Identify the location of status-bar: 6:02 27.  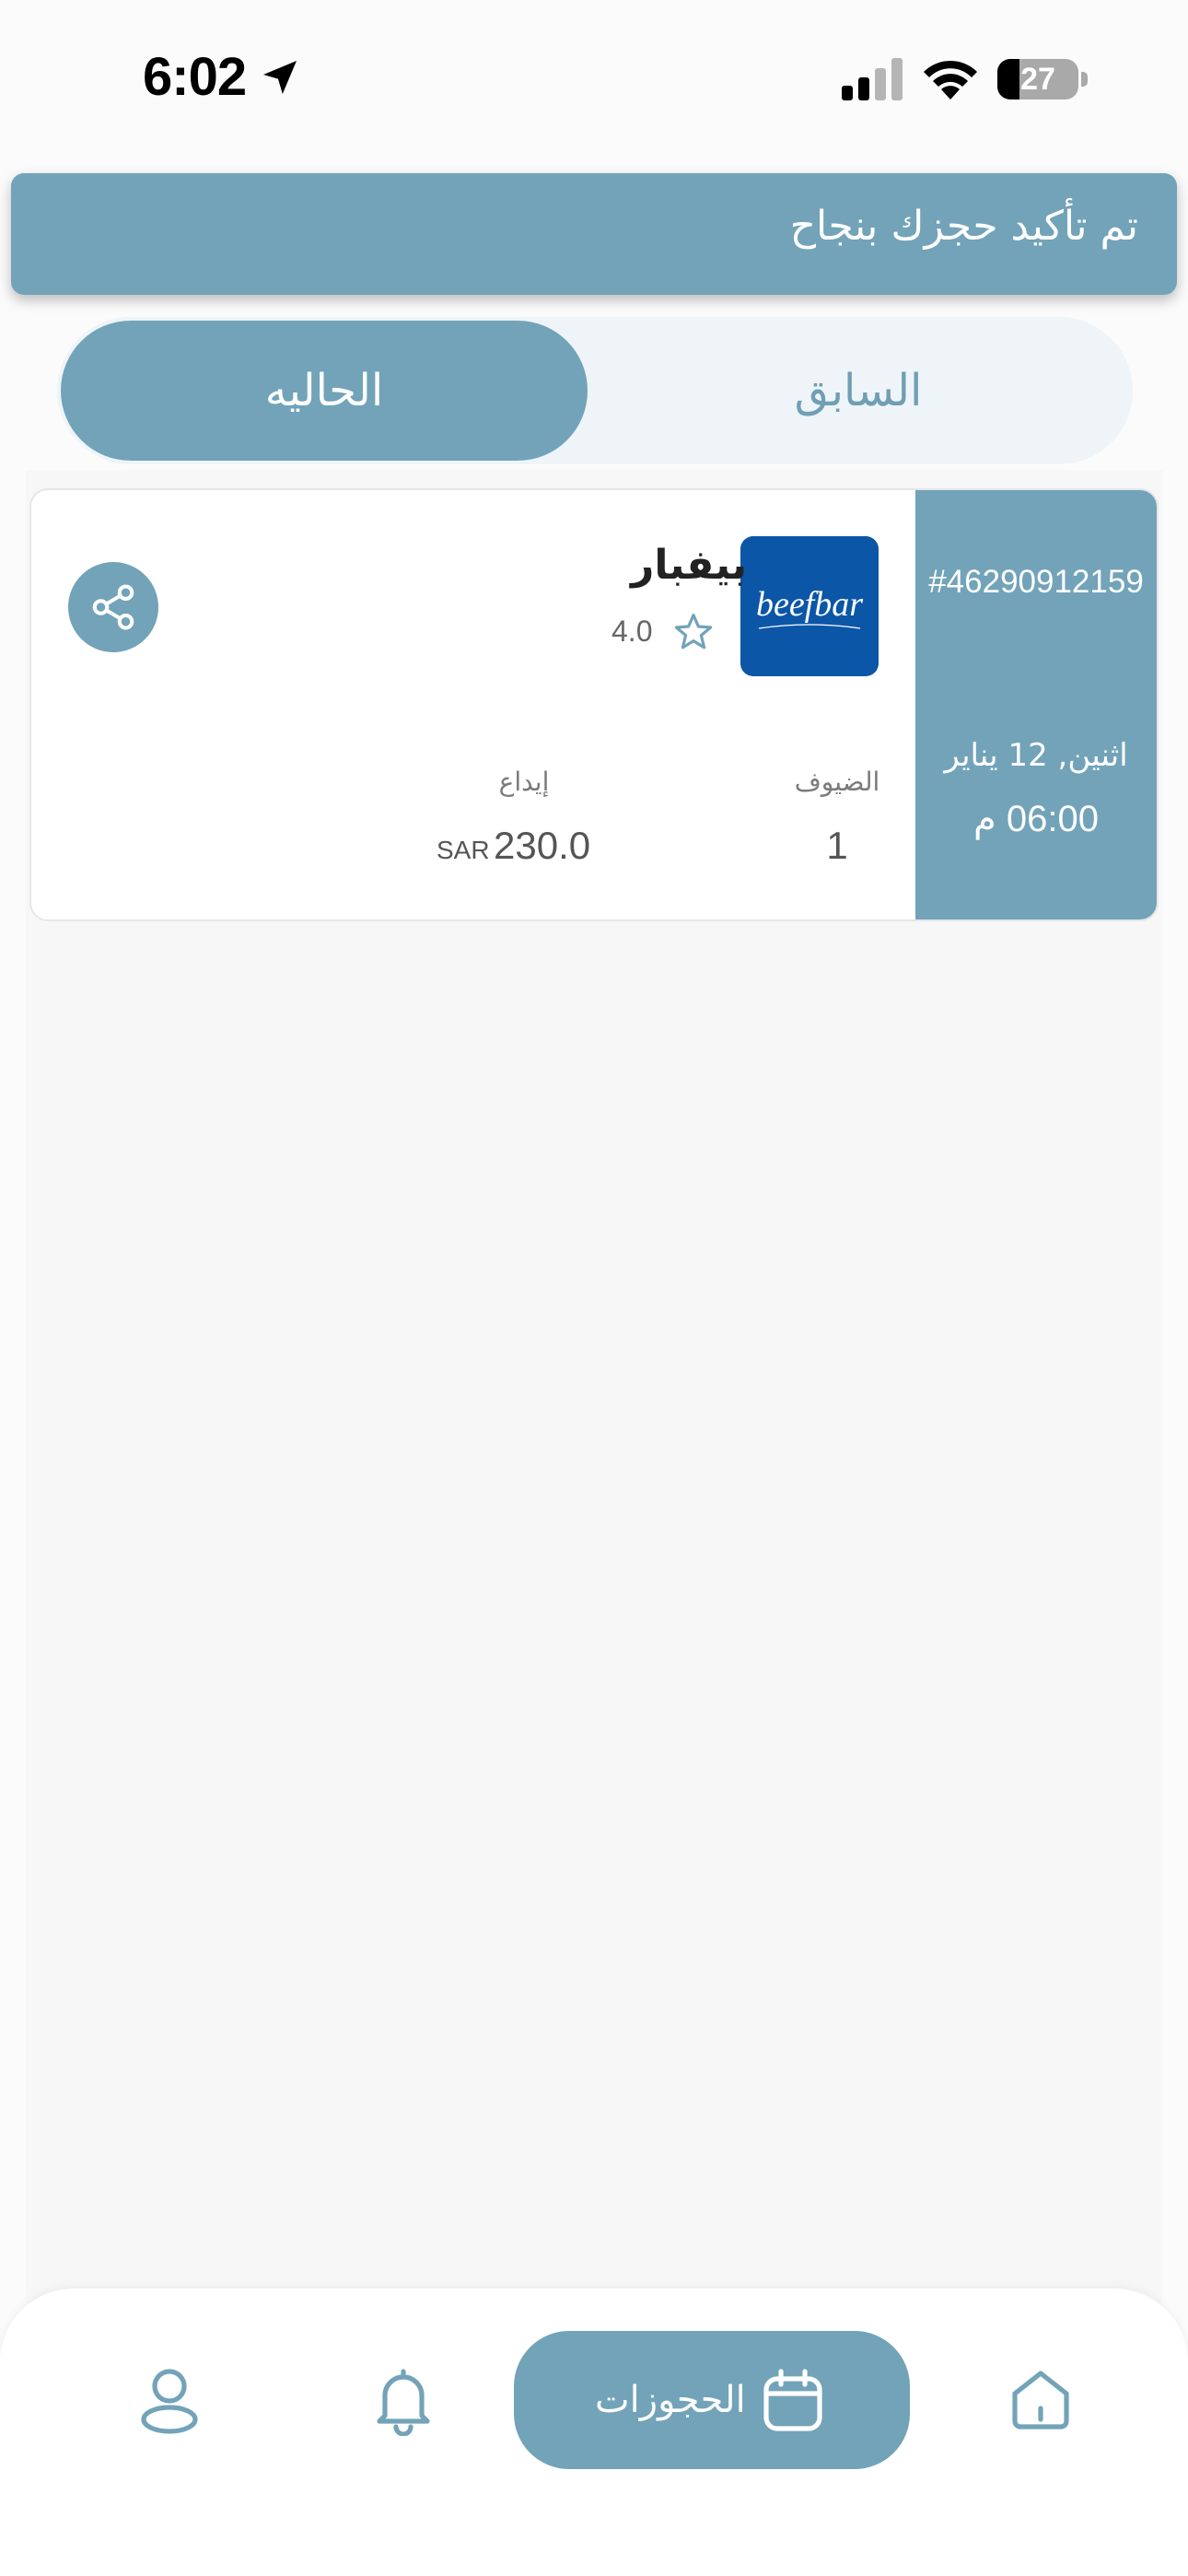
(594, 78).